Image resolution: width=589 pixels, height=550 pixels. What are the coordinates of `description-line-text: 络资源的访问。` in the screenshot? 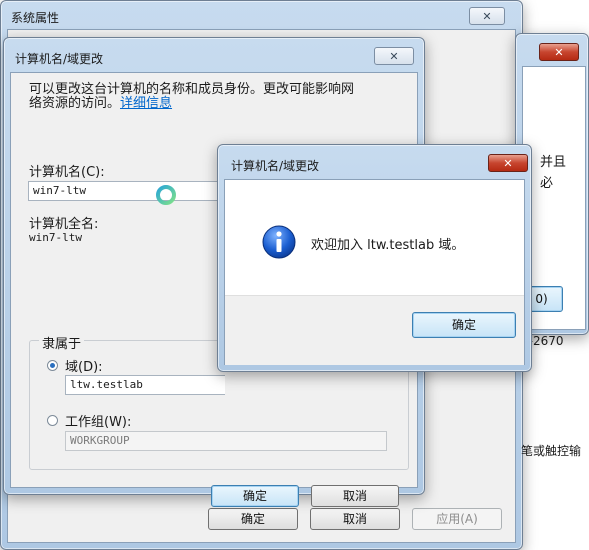 It's located at (75, 103).